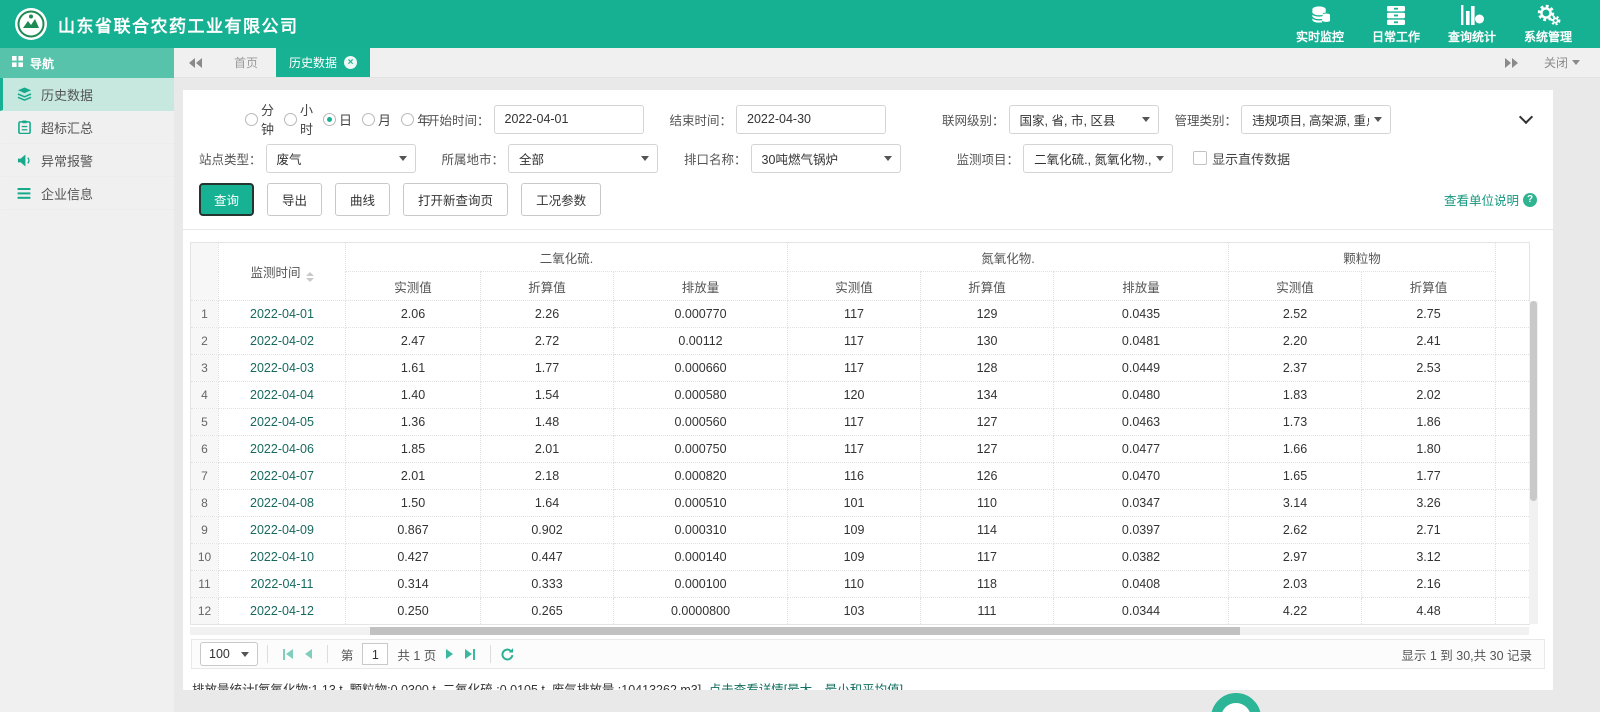 Image resolution: width=1600 pixels, height=712 pixels. I want to click on refresh-icon, so click(507, 654).